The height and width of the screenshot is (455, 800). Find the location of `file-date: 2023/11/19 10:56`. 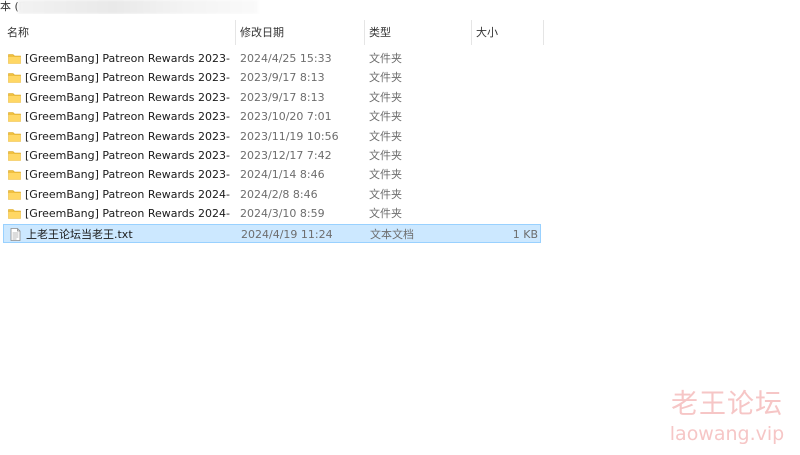

file-date: 2023/11/19 10:56 is located at coordinates (289, 136).